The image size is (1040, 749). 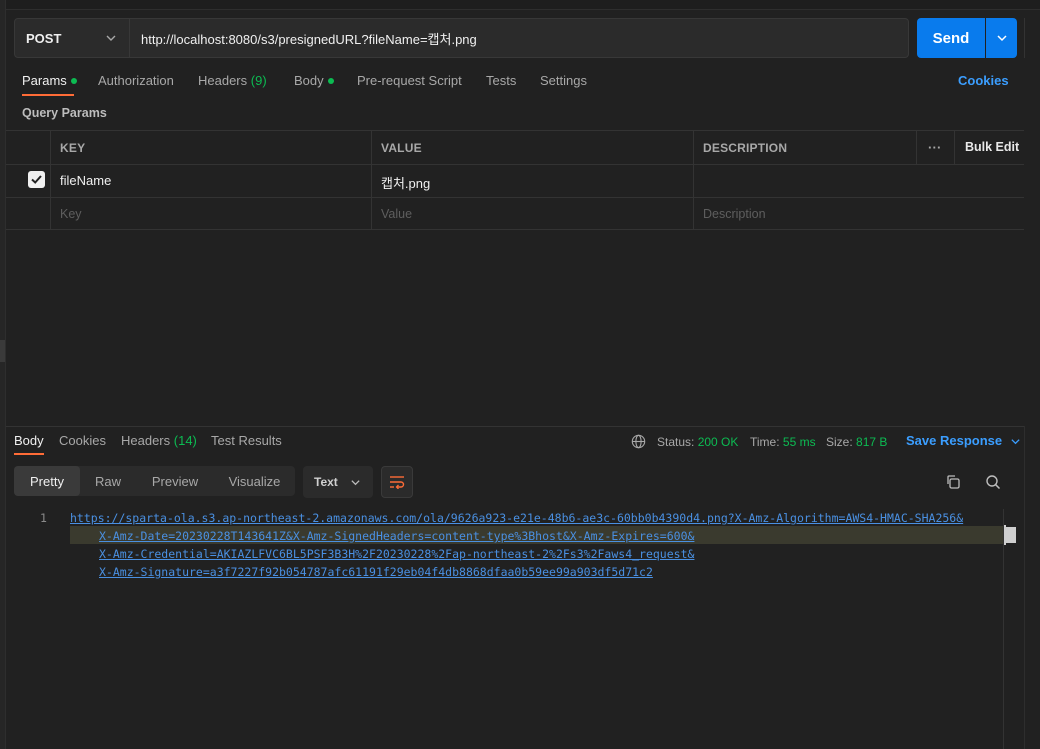 What do you see at coordinates (28, 213) in the screenshot?
I see `row-check-cell` at bounding box center [28, 213].